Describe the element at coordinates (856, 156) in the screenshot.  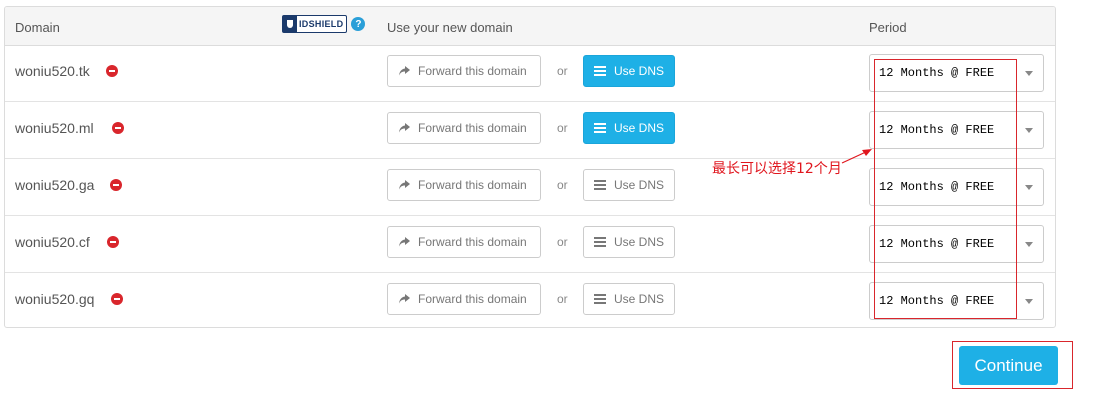
I see `annotation-arrow` at that location.